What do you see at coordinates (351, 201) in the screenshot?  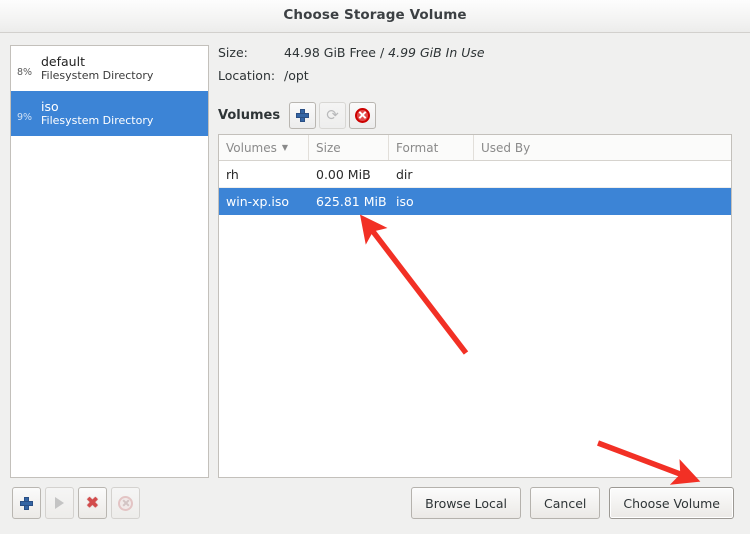 I see `cell-size: 625.81 MiB` at bounding box center [351, 201].